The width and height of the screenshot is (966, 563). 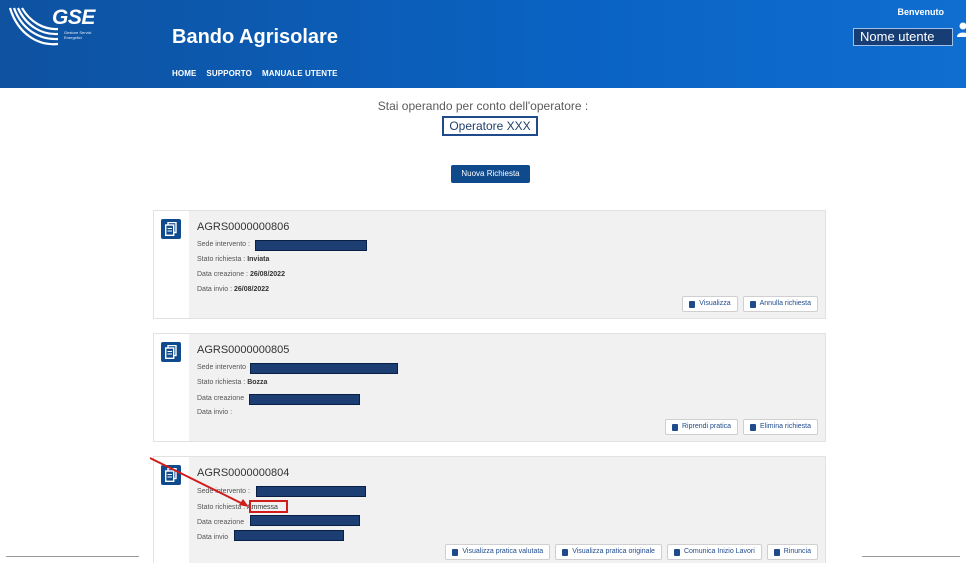 What do you see at coordinates (675, 427) in the screenshot?
I see `edit-icon` at bounding box center [675, 427].